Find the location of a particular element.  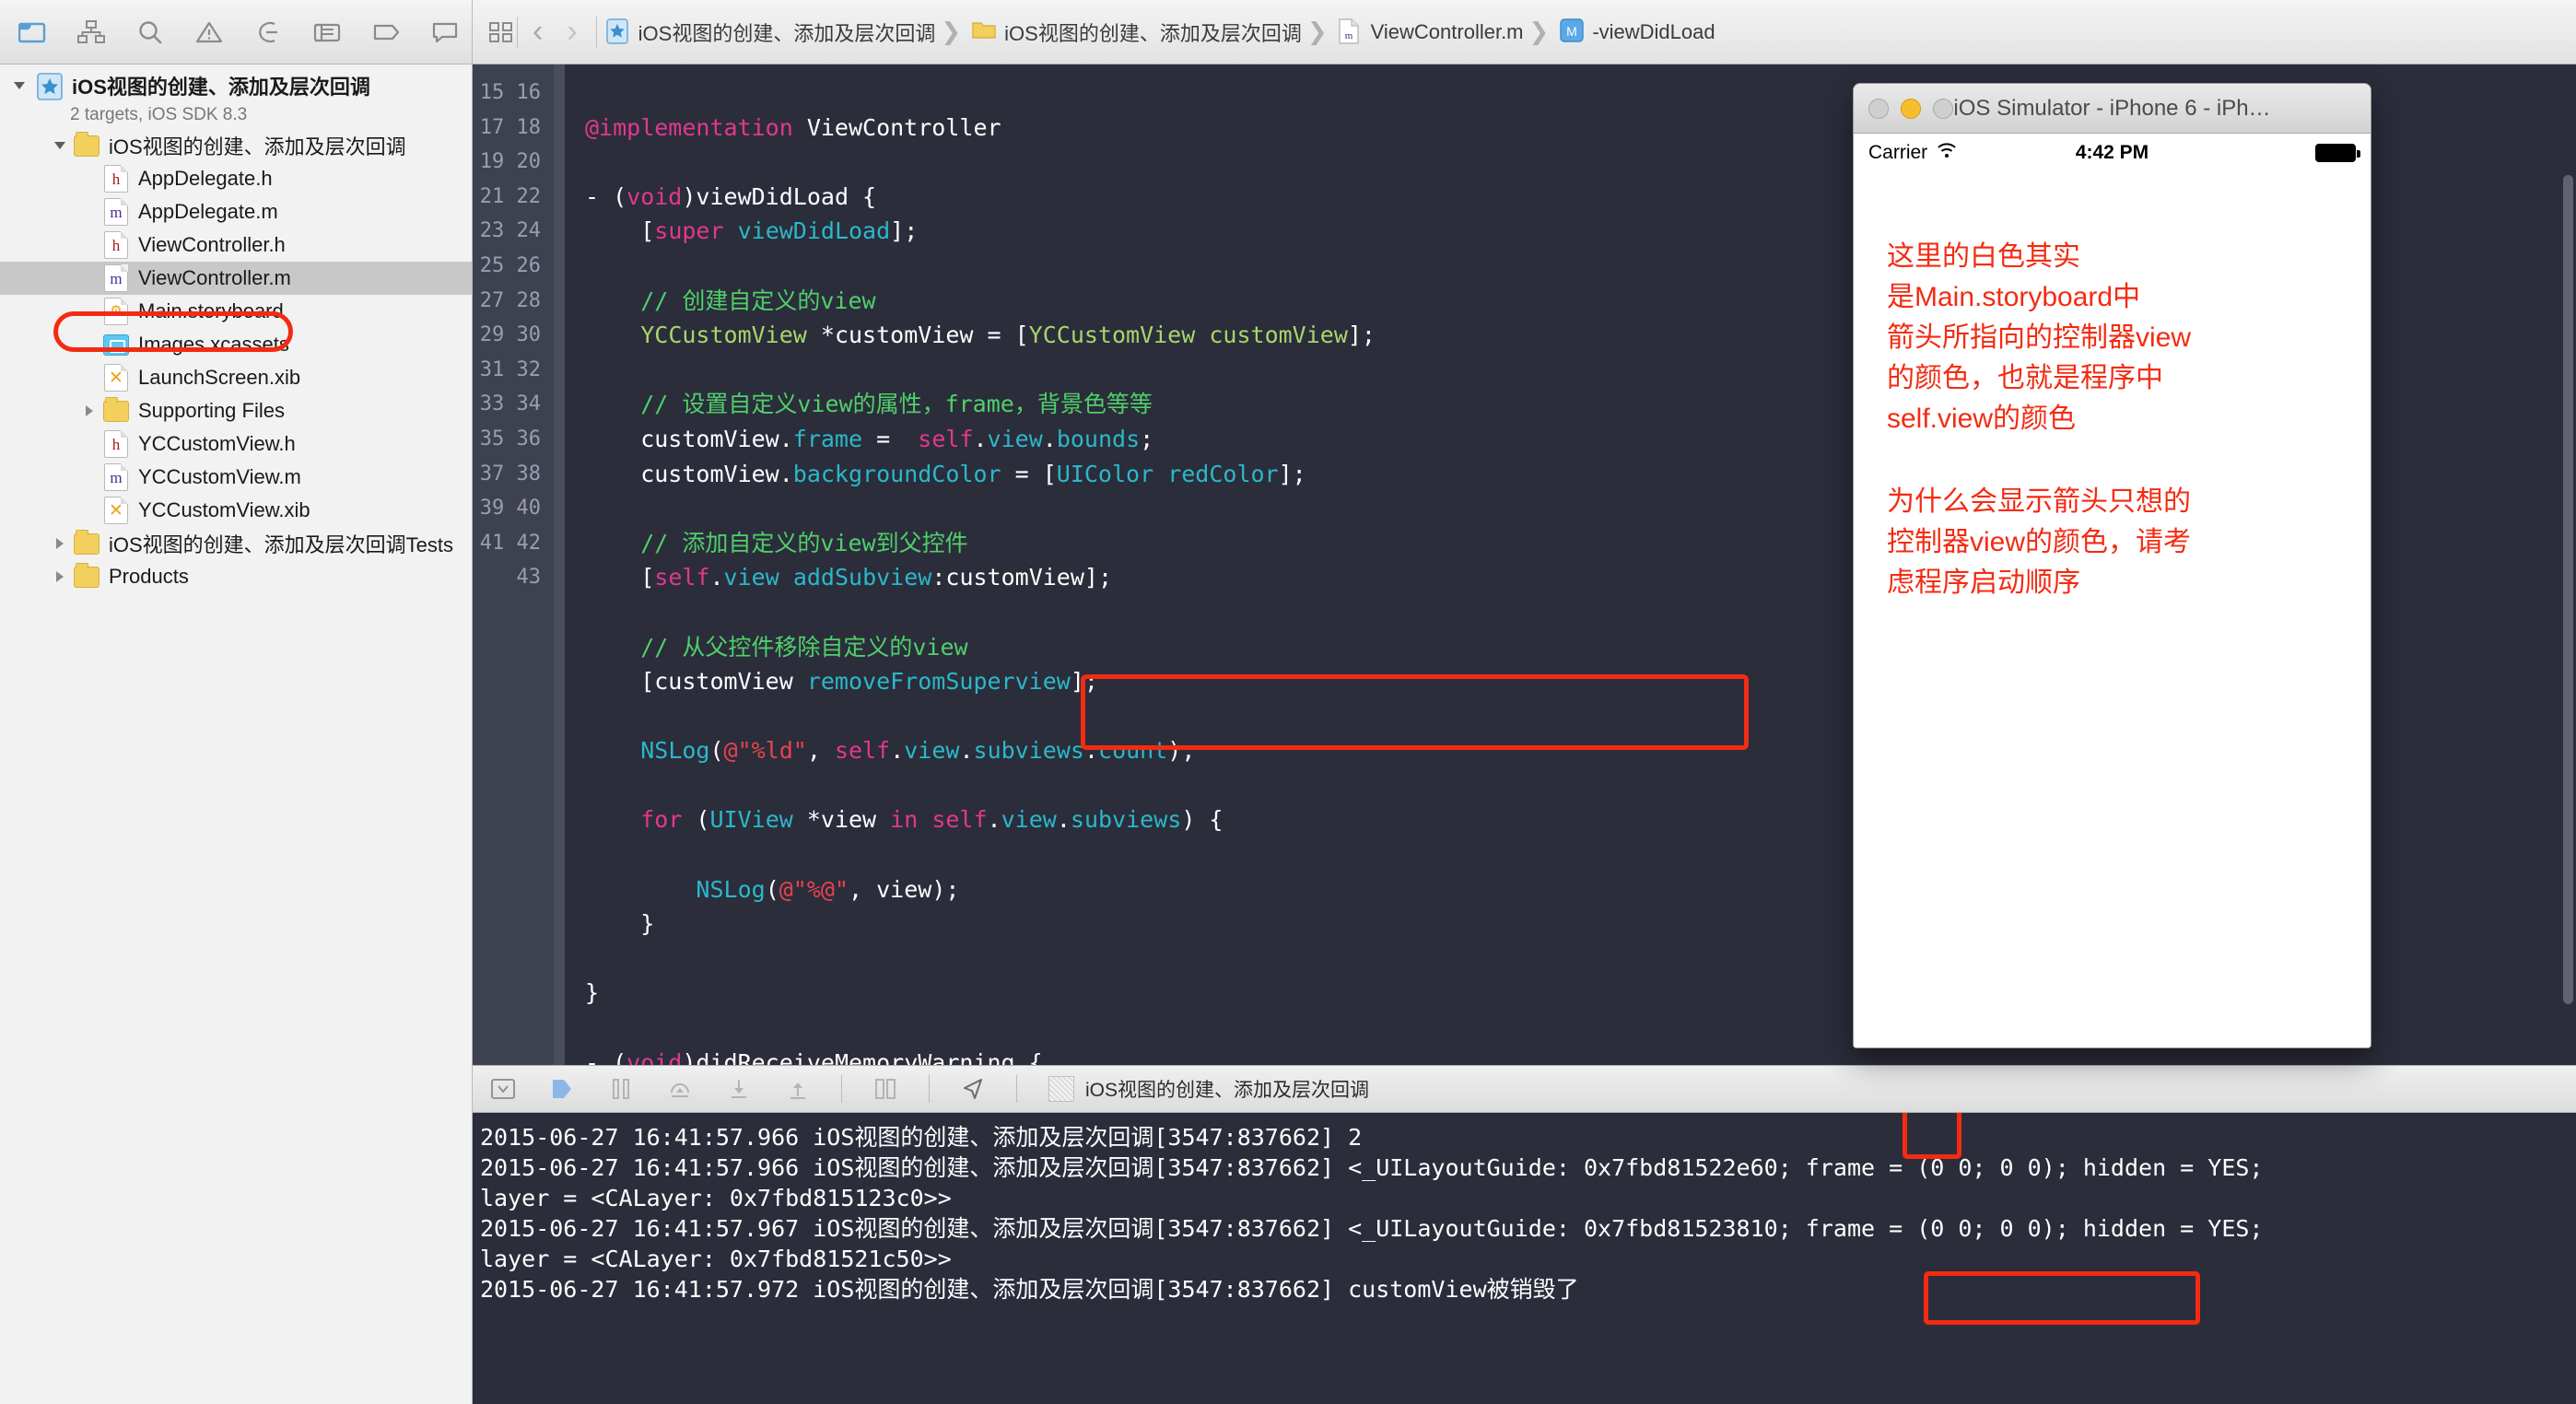

navigator-row-label: Images.xcassets is located at coordinates (213, 344).